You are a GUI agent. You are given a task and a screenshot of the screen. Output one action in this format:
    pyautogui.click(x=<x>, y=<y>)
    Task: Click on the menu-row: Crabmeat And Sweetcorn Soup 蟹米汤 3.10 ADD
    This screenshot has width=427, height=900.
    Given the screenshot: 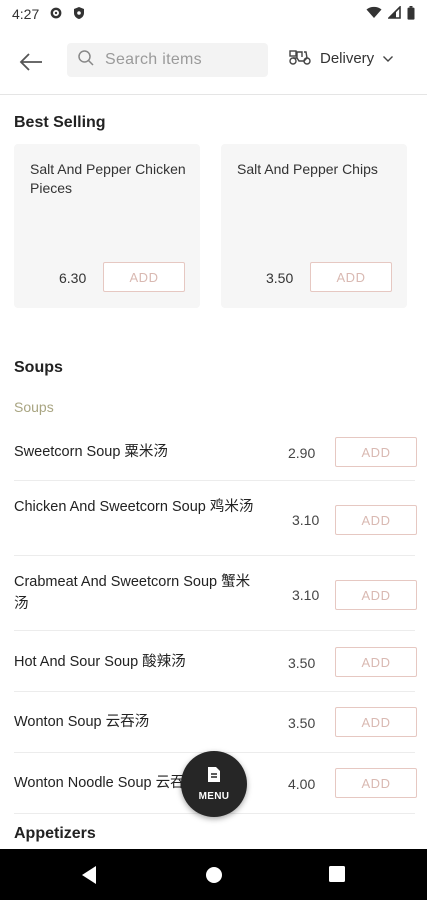 What is the action you would take?
    pyautogui.click(x=213, y=593)
    